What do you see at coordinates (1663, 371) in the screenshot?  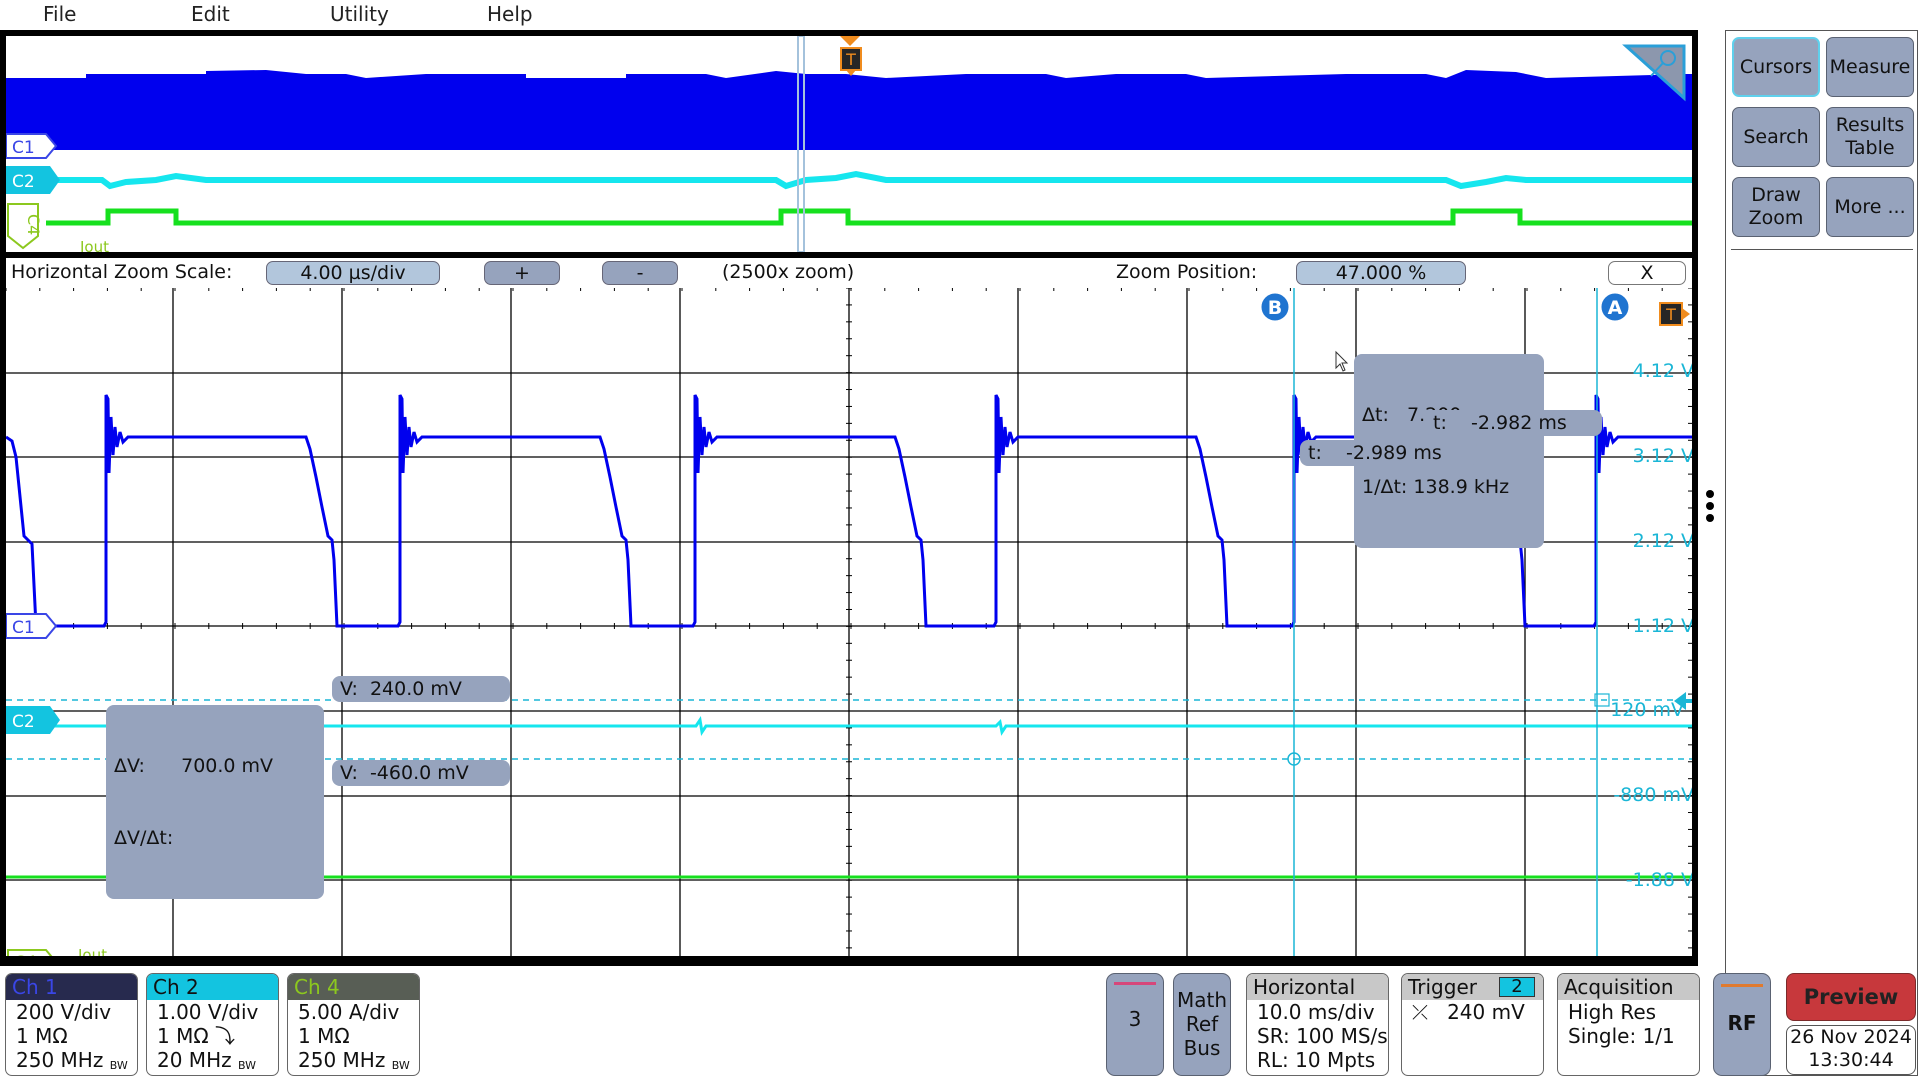 I see `y-label-4-12v: 4.12 V` at bounding box center [1663, 371].